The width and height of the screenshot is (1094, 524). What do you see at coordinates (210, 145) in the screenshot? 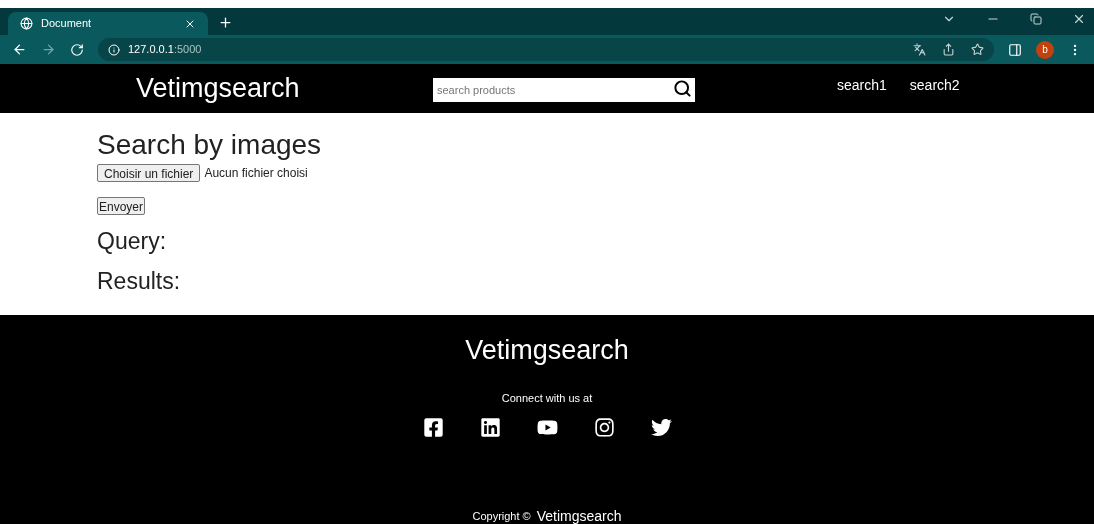
I see `page-title: Search by images` at bounding box center [210, 145].